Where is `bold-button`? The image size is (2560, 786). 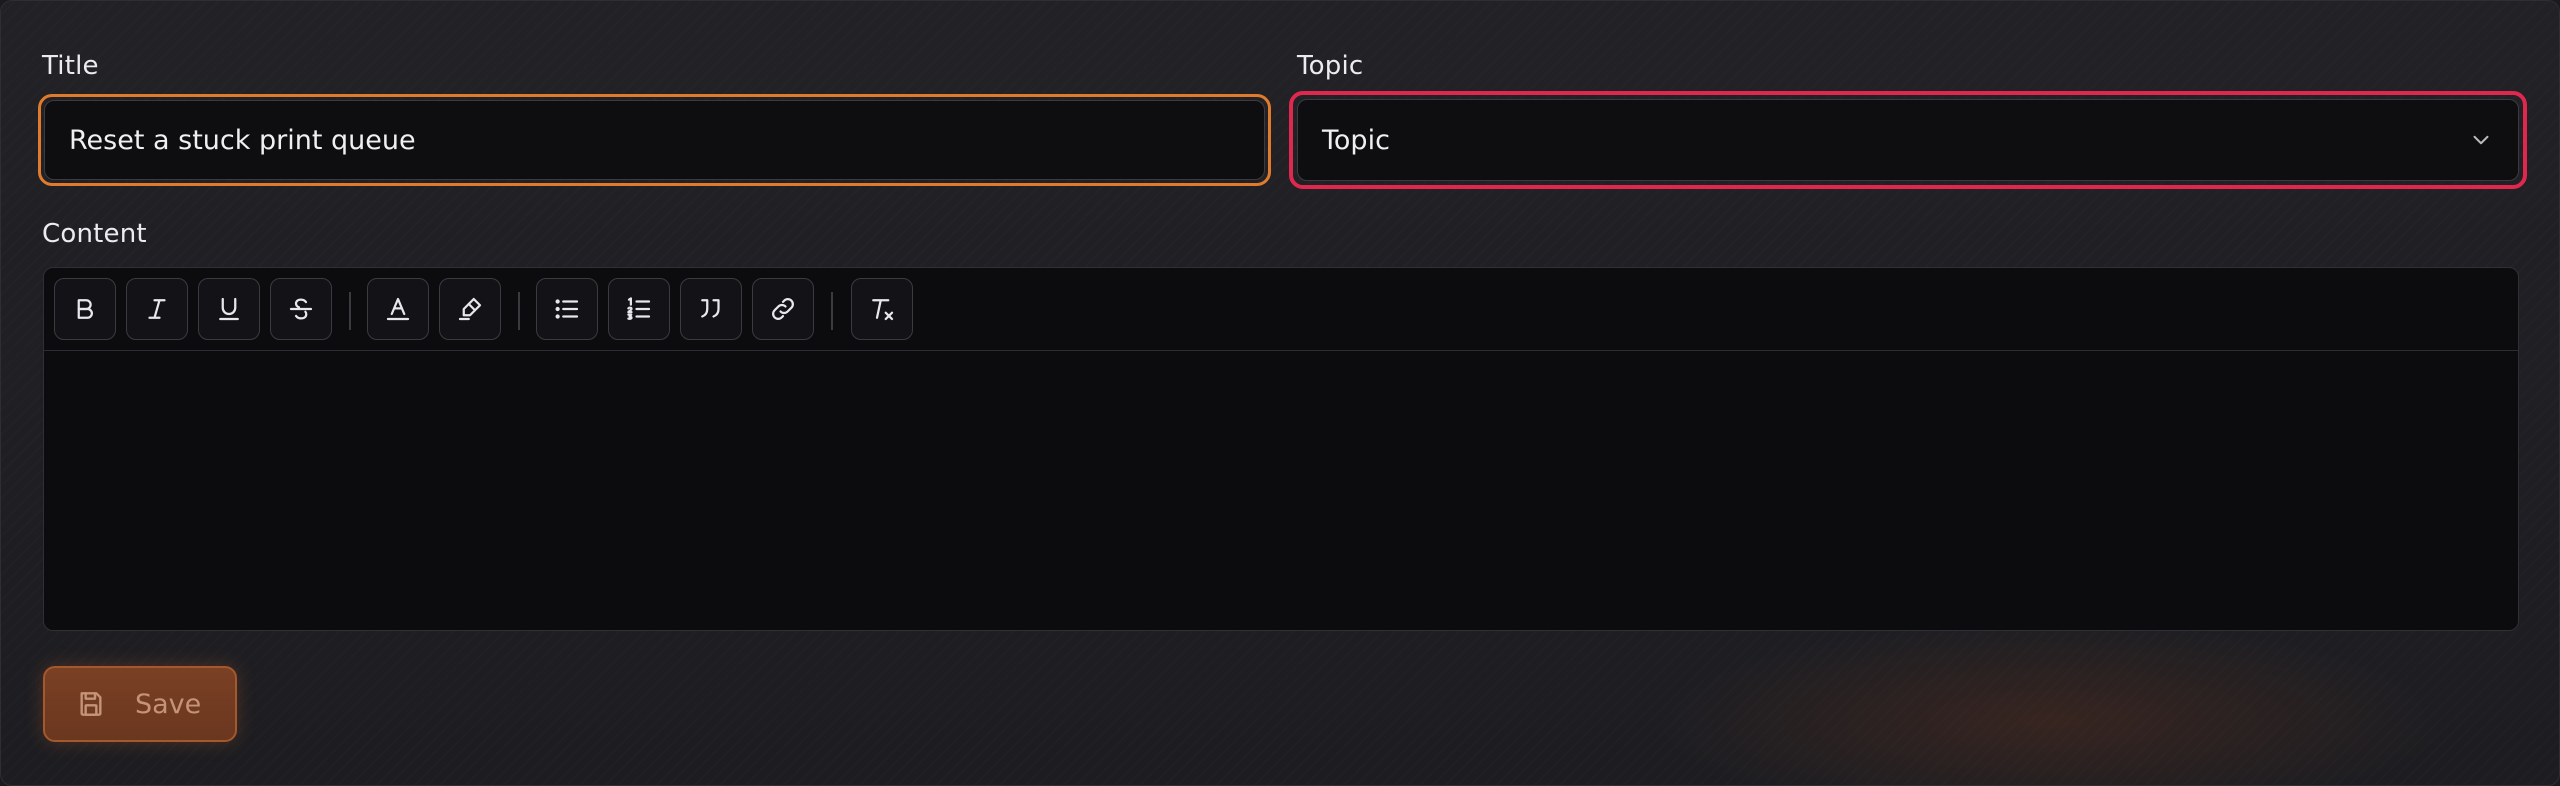
bold-button is located at coordinates (85, 309).